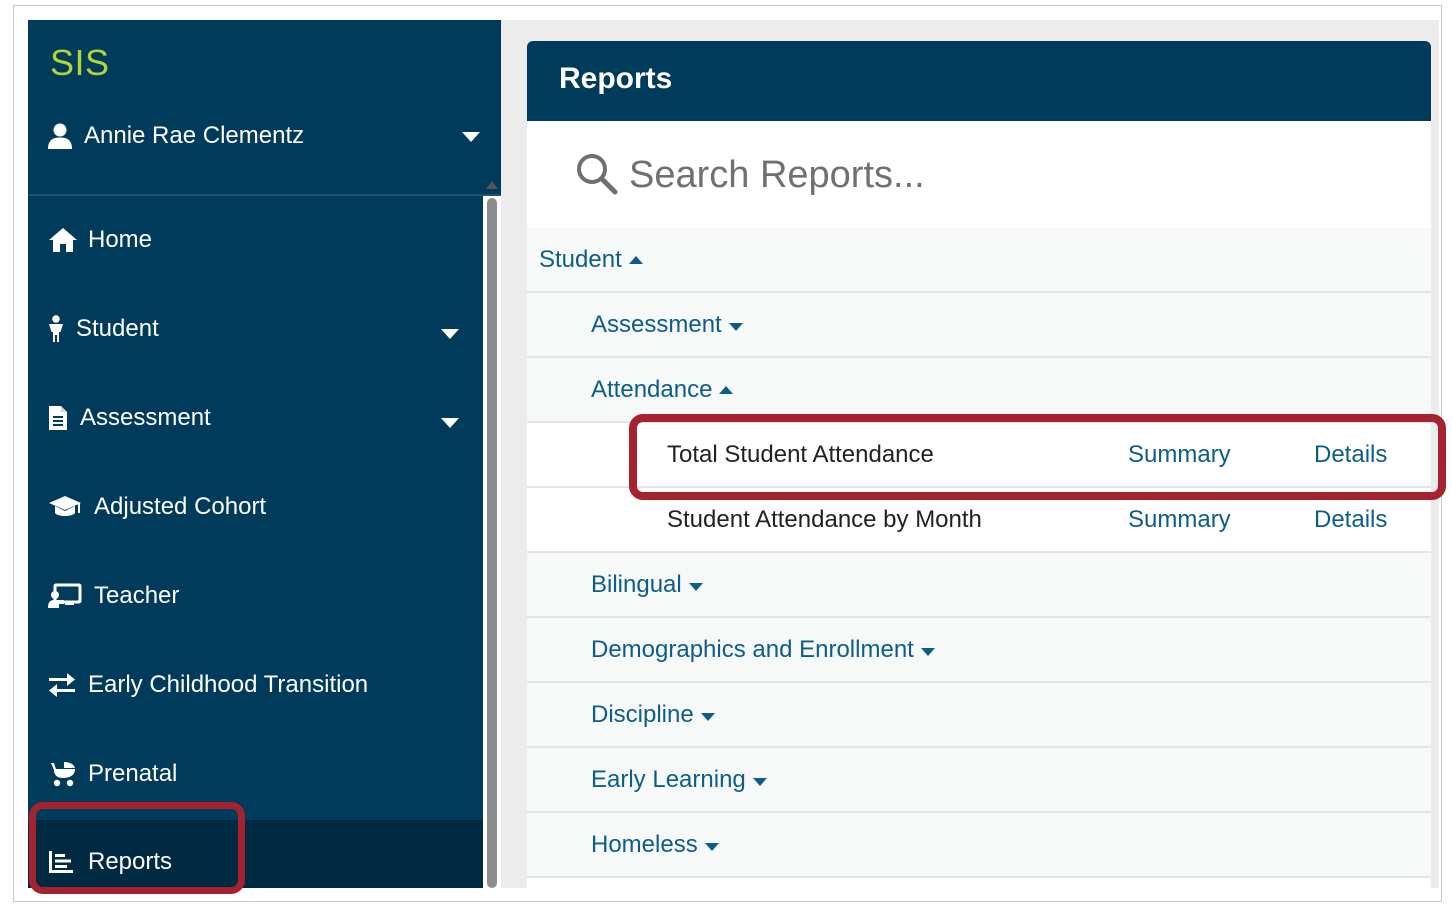  Describe the element at coordinates (979, 260) in the screenshot. I see `tree-category-student: Student` at that location.